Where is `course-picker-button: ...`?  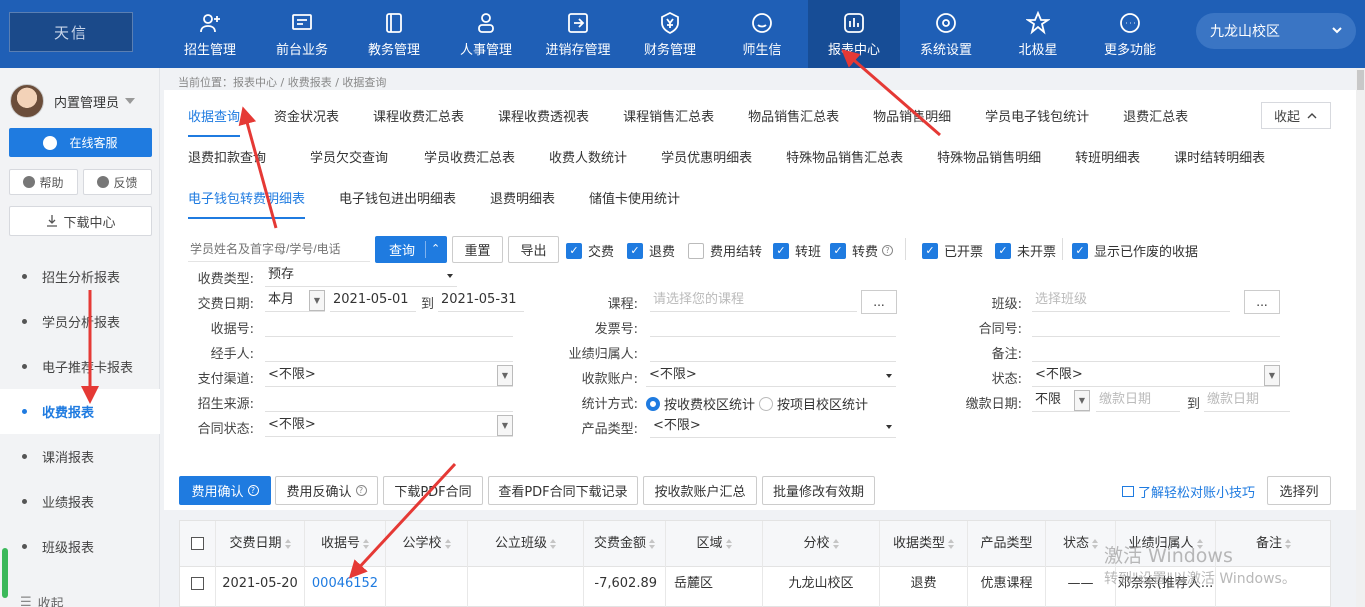 course-picker-button: ... is located at coordinates (879, 302).